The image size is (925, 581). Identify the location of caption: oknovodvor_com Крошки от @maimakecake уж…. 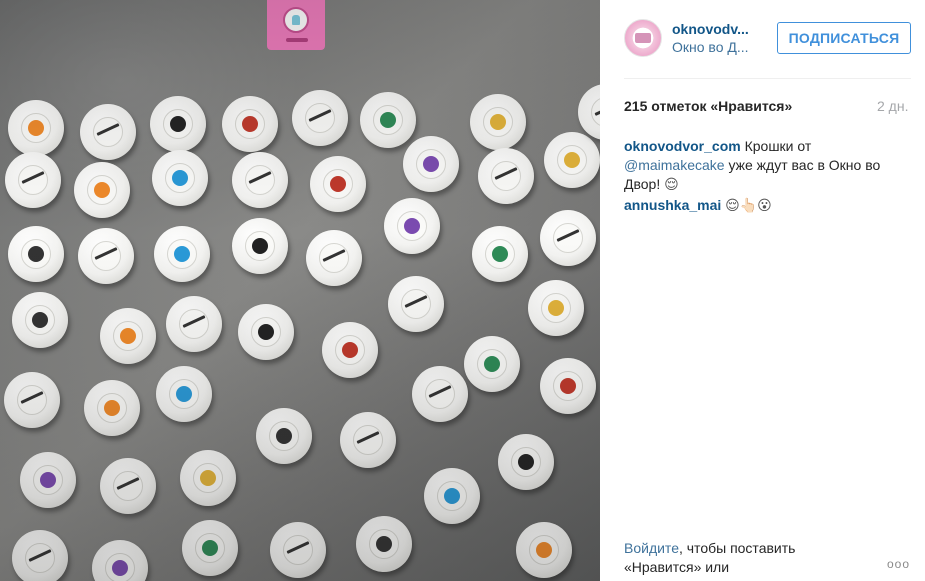
(764, 165).